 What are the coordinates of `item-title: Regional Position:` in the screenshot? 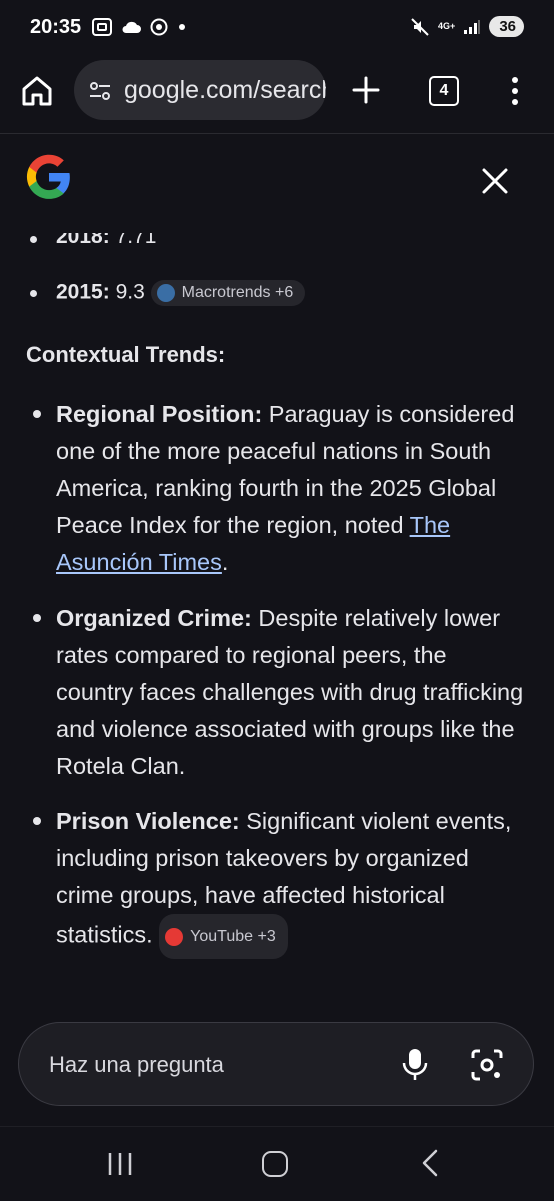 It's located at (159, 414).